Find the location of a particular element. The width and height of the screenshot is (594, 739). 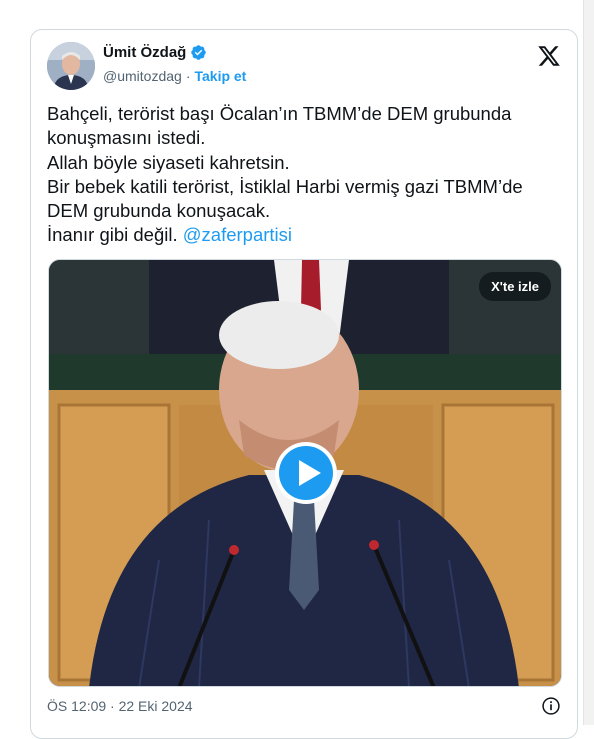

avatar is located at coordinates (71, 66).